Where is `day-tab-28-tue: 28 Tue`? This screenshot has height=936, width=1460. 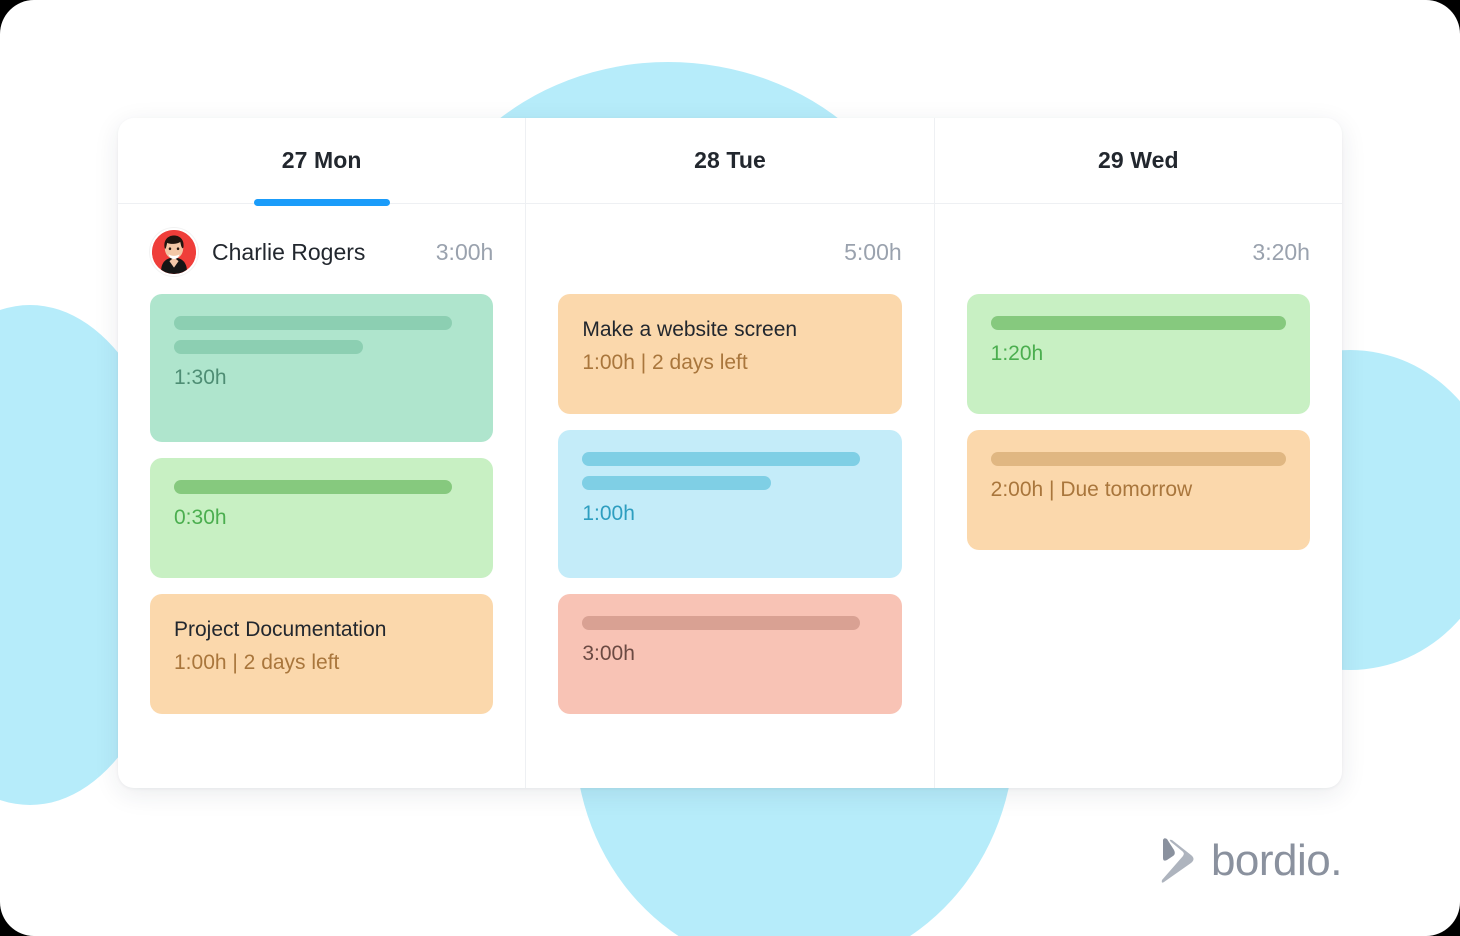 day-tab-28-tue: 28 Tue is located at coordinates (730, 160).